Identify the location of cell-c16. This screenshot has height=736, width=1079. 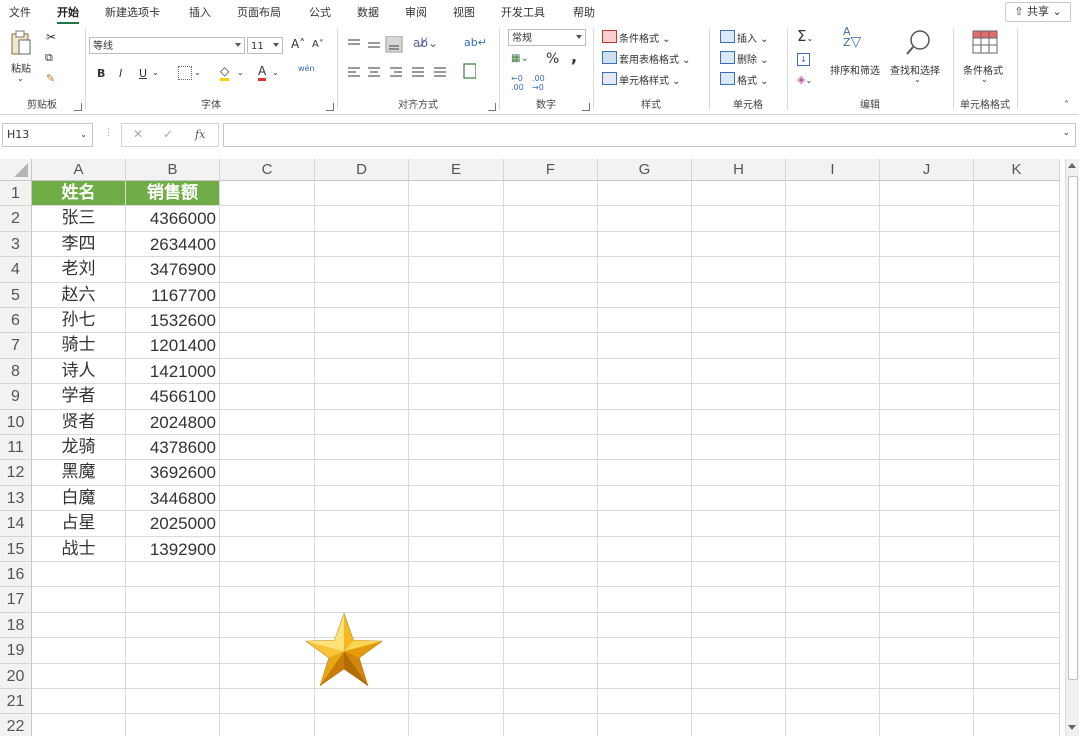
(267, 575).